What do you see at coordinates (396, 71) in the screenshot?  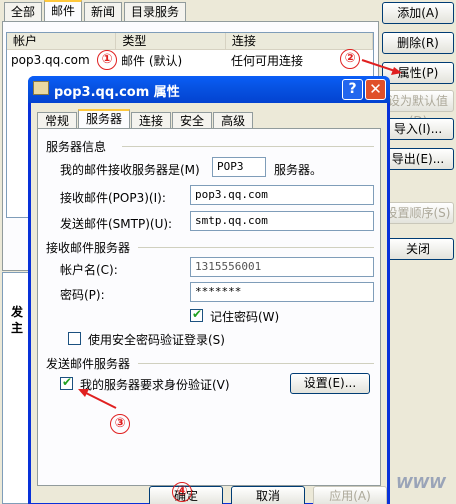 I see `arrow-head` at bounding box center [396, 71].